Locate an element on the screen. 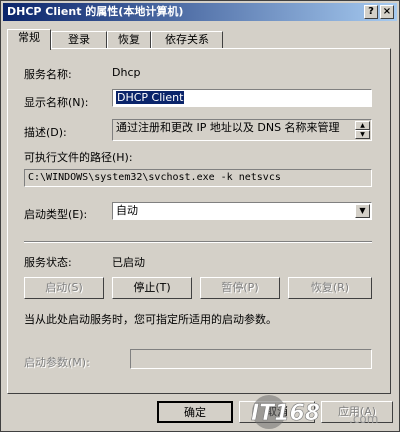 The width and height of the screenshot is (400, 432). arrow-up-icon: ▲ is located at coordinates (362, 125).